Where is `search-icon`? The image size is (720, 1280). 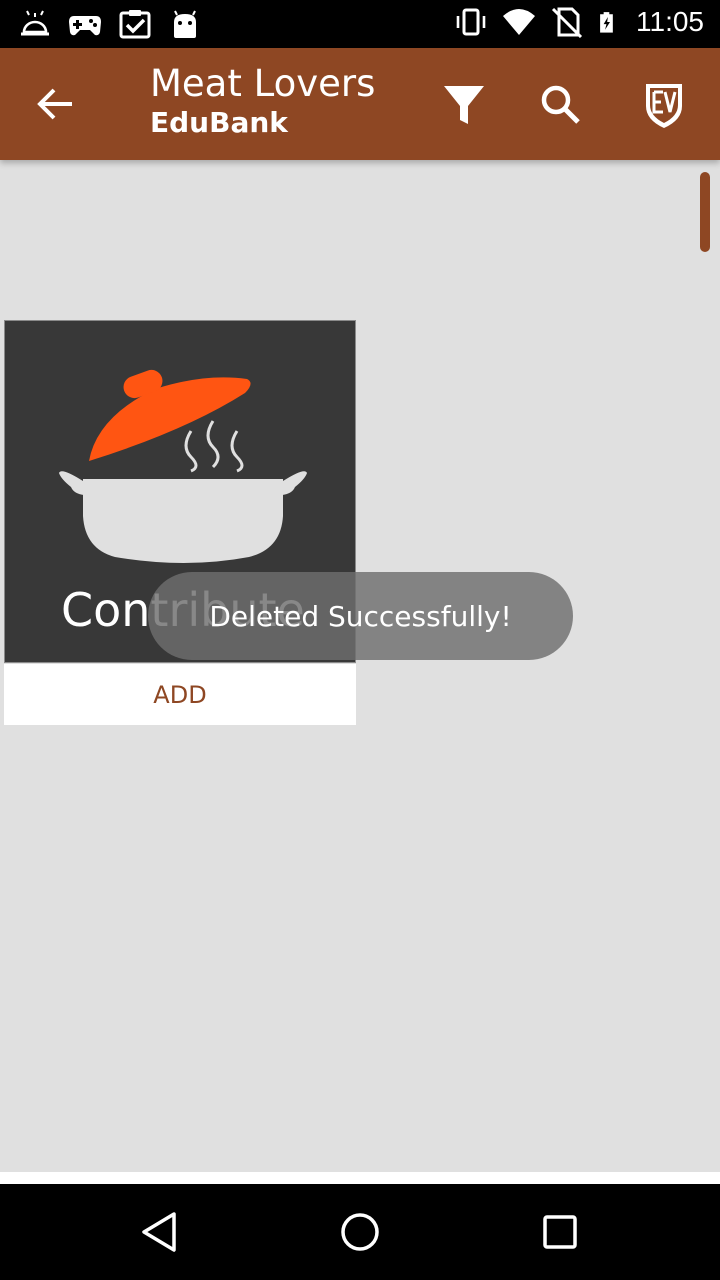 search-icon is located at coordinates (560, 104).